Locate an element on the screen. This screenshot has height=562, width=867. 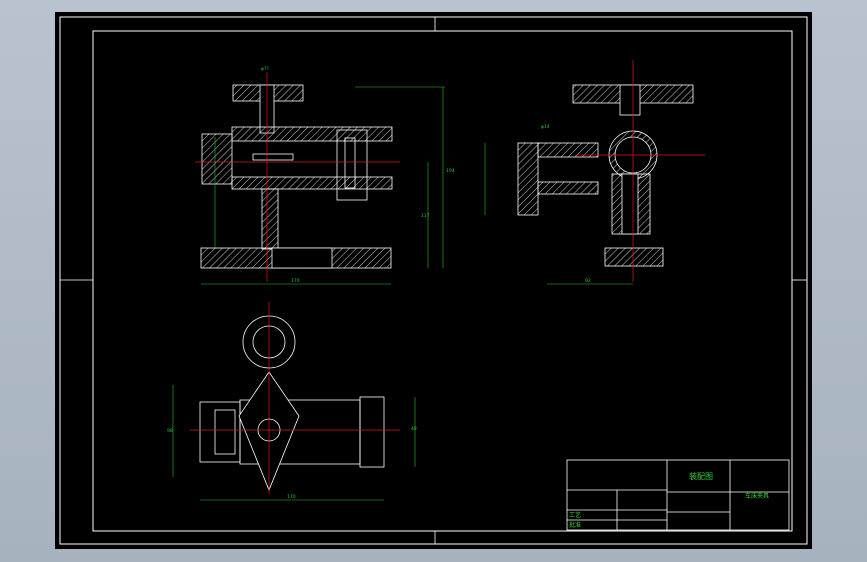
side-section-view: 92 φ14 is located at coordinates (594, 172).